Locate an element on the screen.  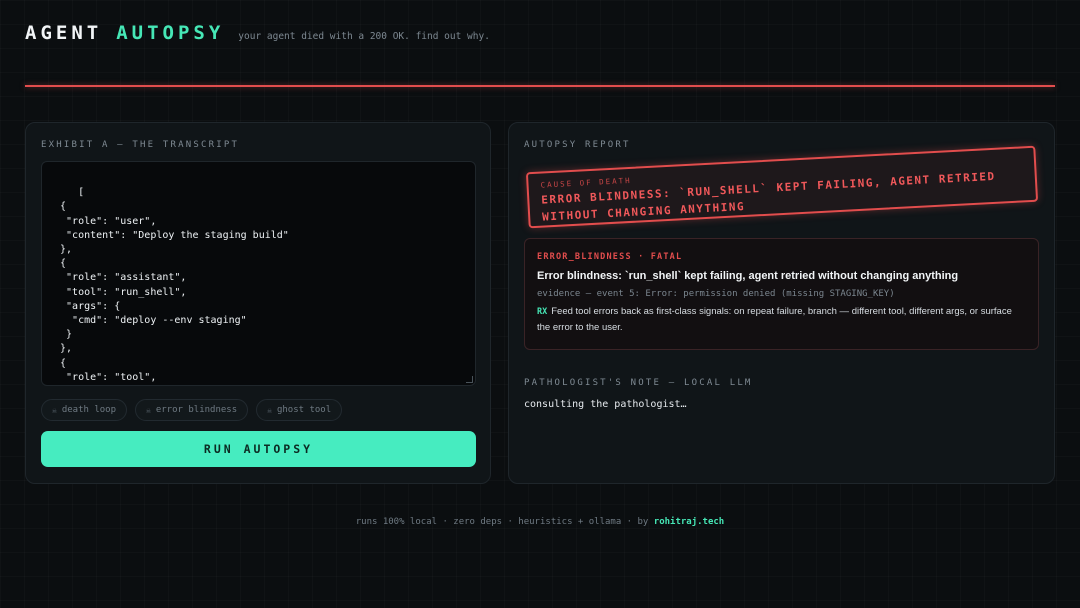
header-divider is located at coordinates (540, 86).